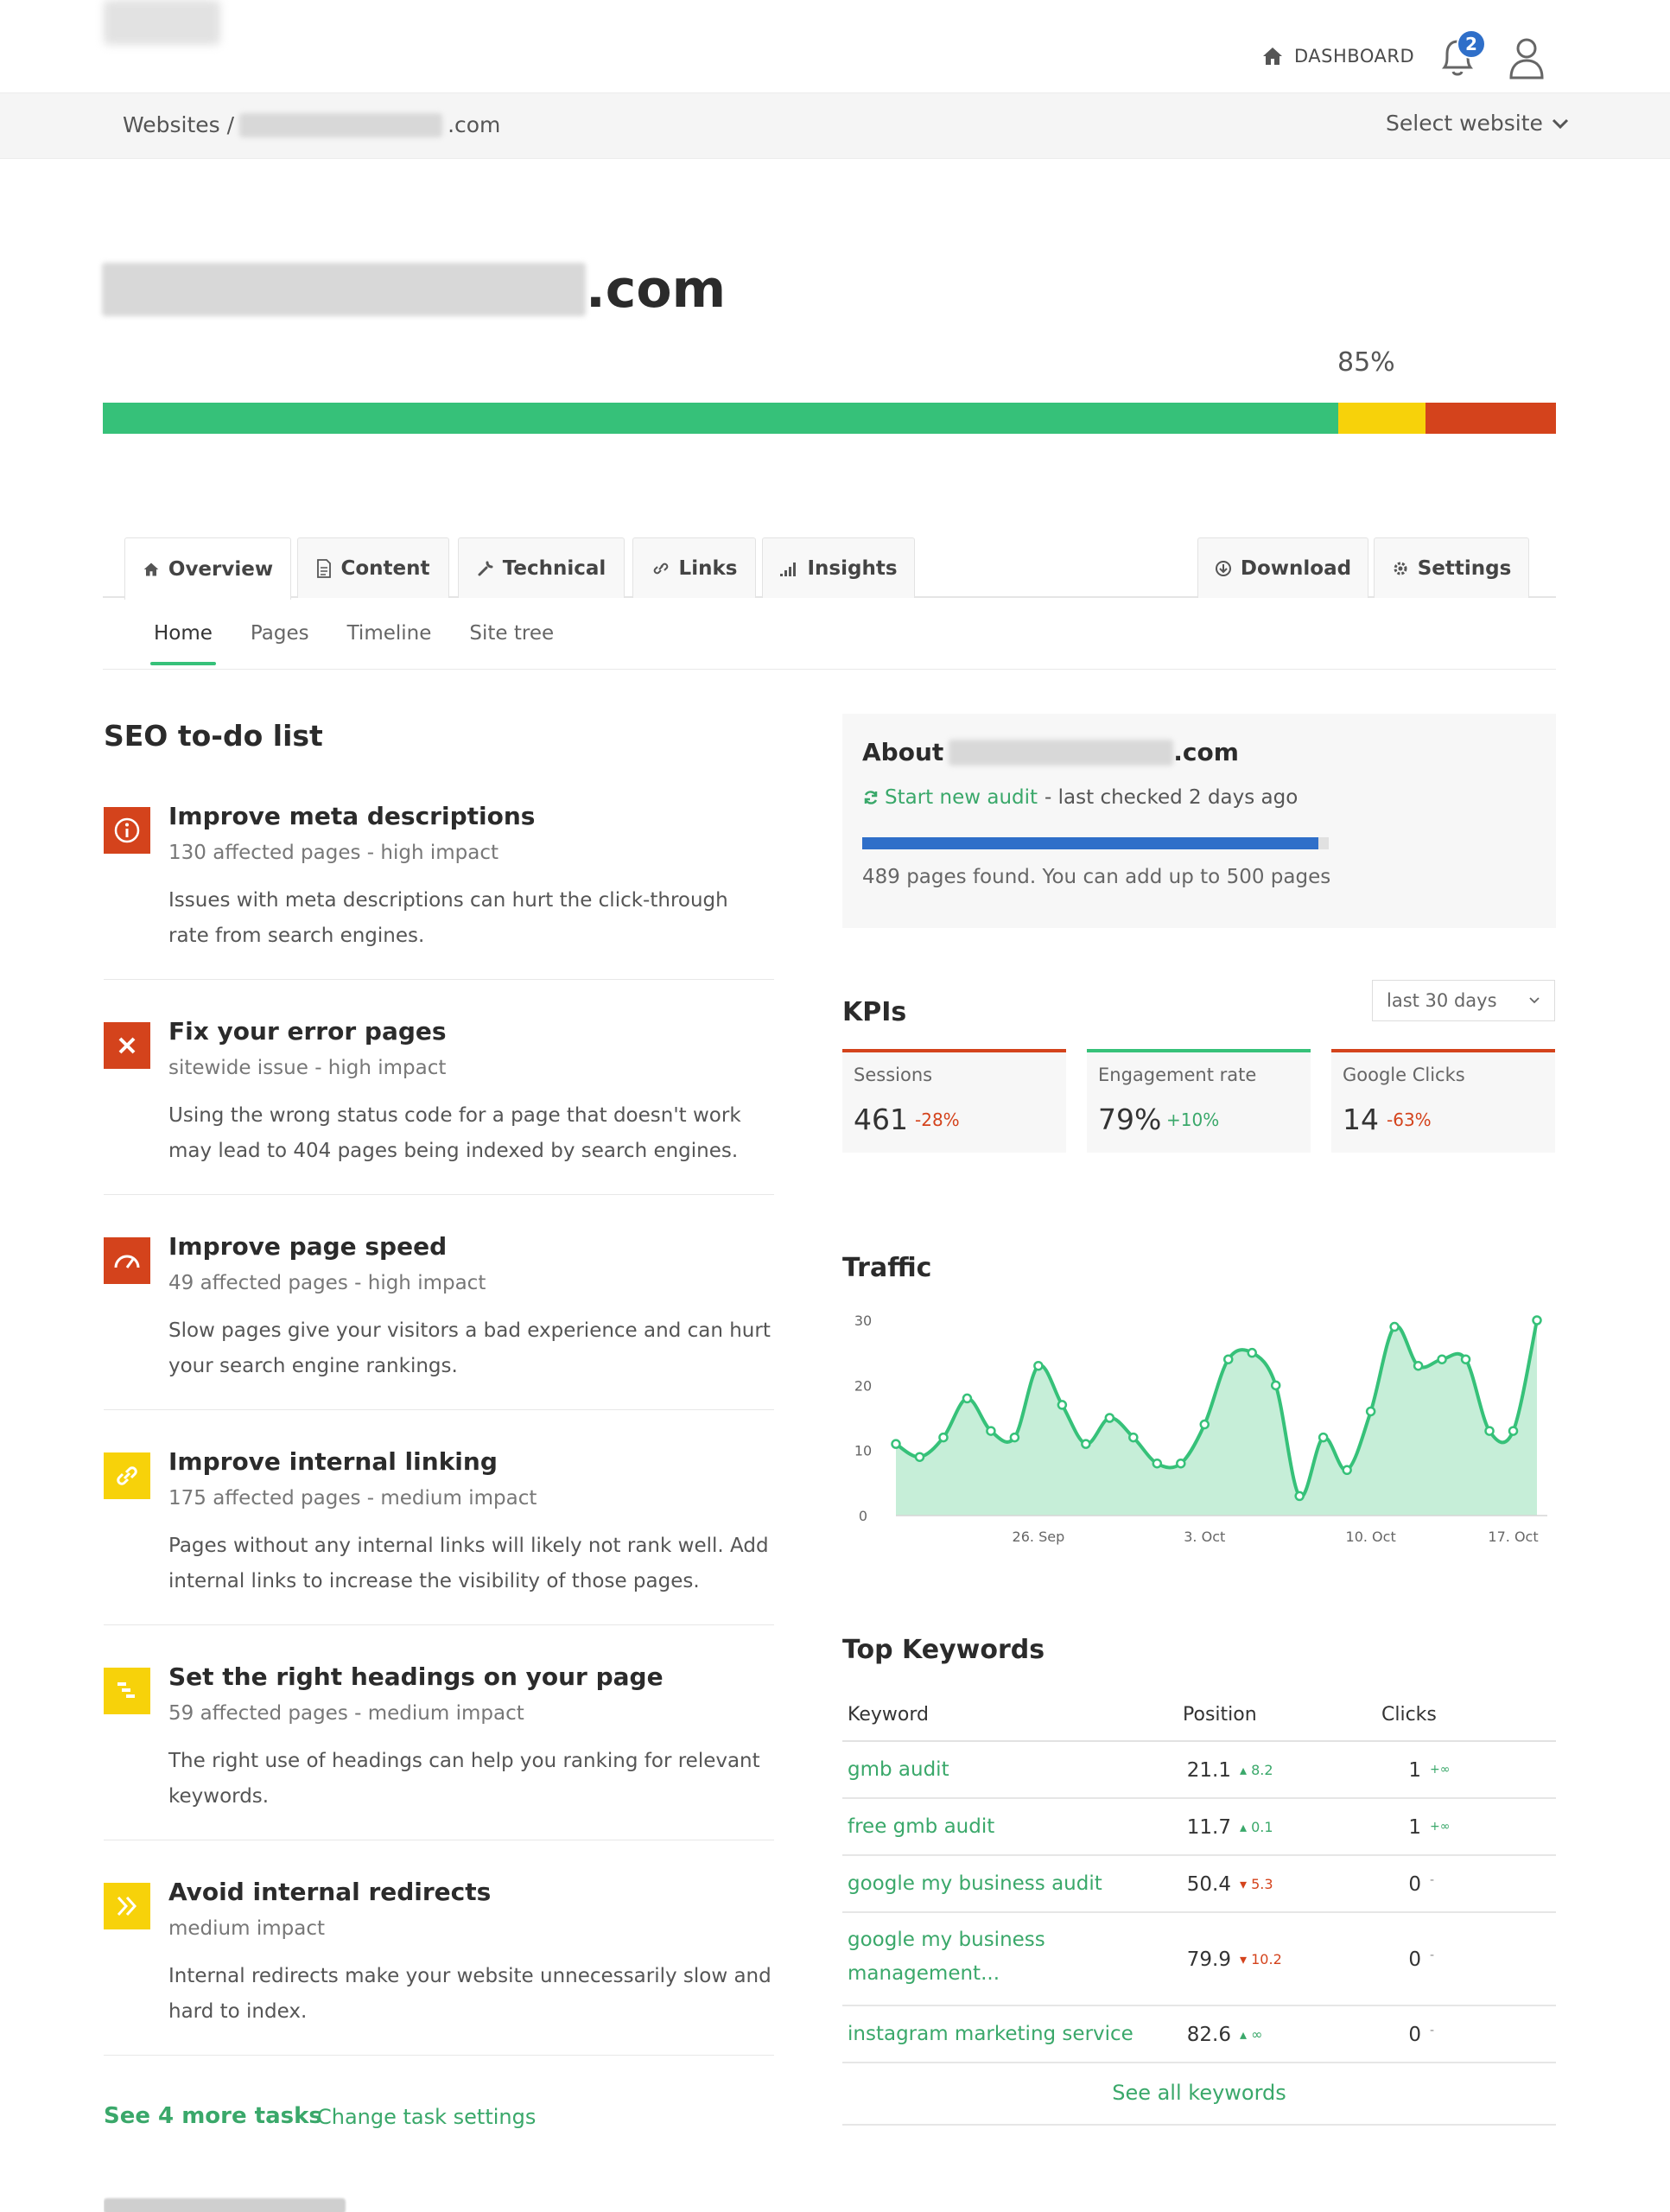  I want to click on about-prefix: About, so click(903, 752).